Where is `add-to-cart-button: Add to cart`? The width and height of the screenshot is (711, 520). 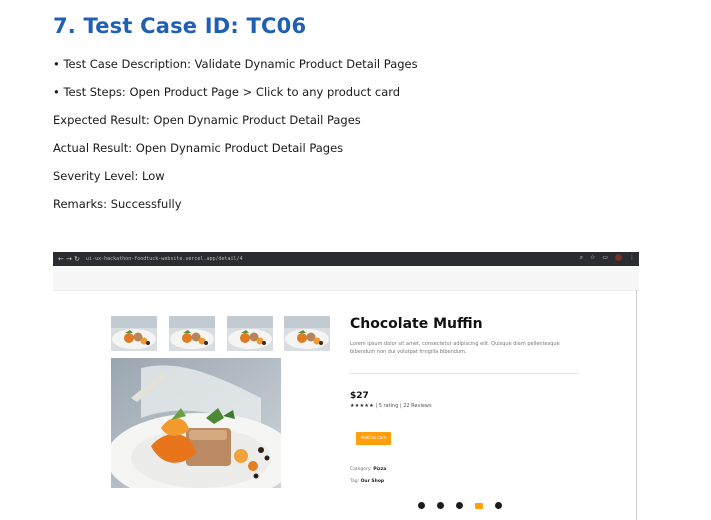 add-to-cart-button: Add to cart is located at coordinates (373, 438).